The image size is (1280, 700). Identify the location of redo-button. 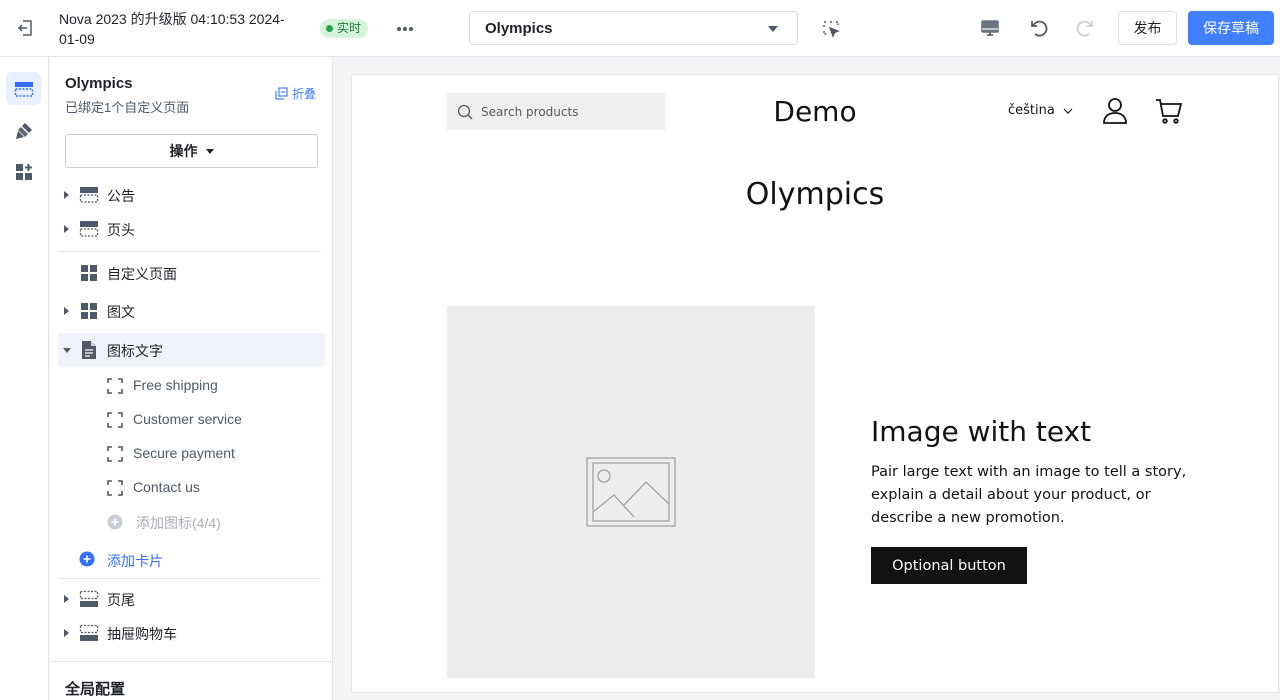
(1085, 28).